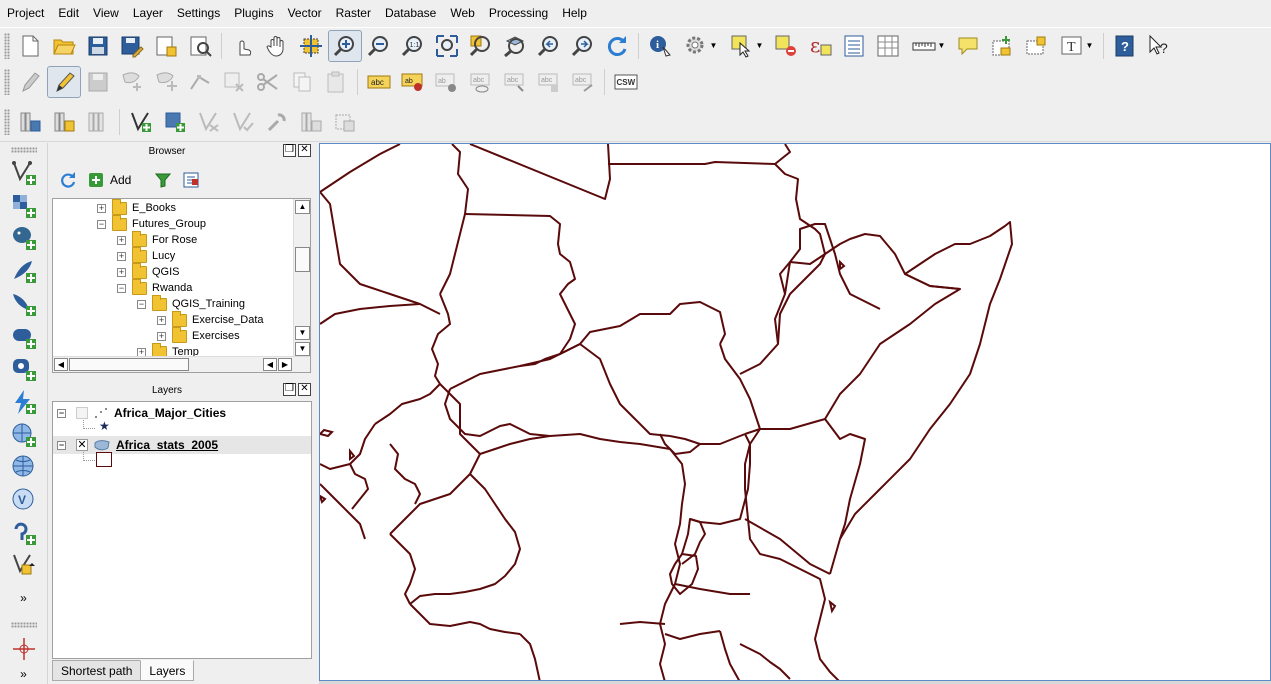 The image size is (1271, 684). What do you see at coordinates (268, 82) in the screenshot?
I see `cut-features-button` at bounding box center [268, 82].